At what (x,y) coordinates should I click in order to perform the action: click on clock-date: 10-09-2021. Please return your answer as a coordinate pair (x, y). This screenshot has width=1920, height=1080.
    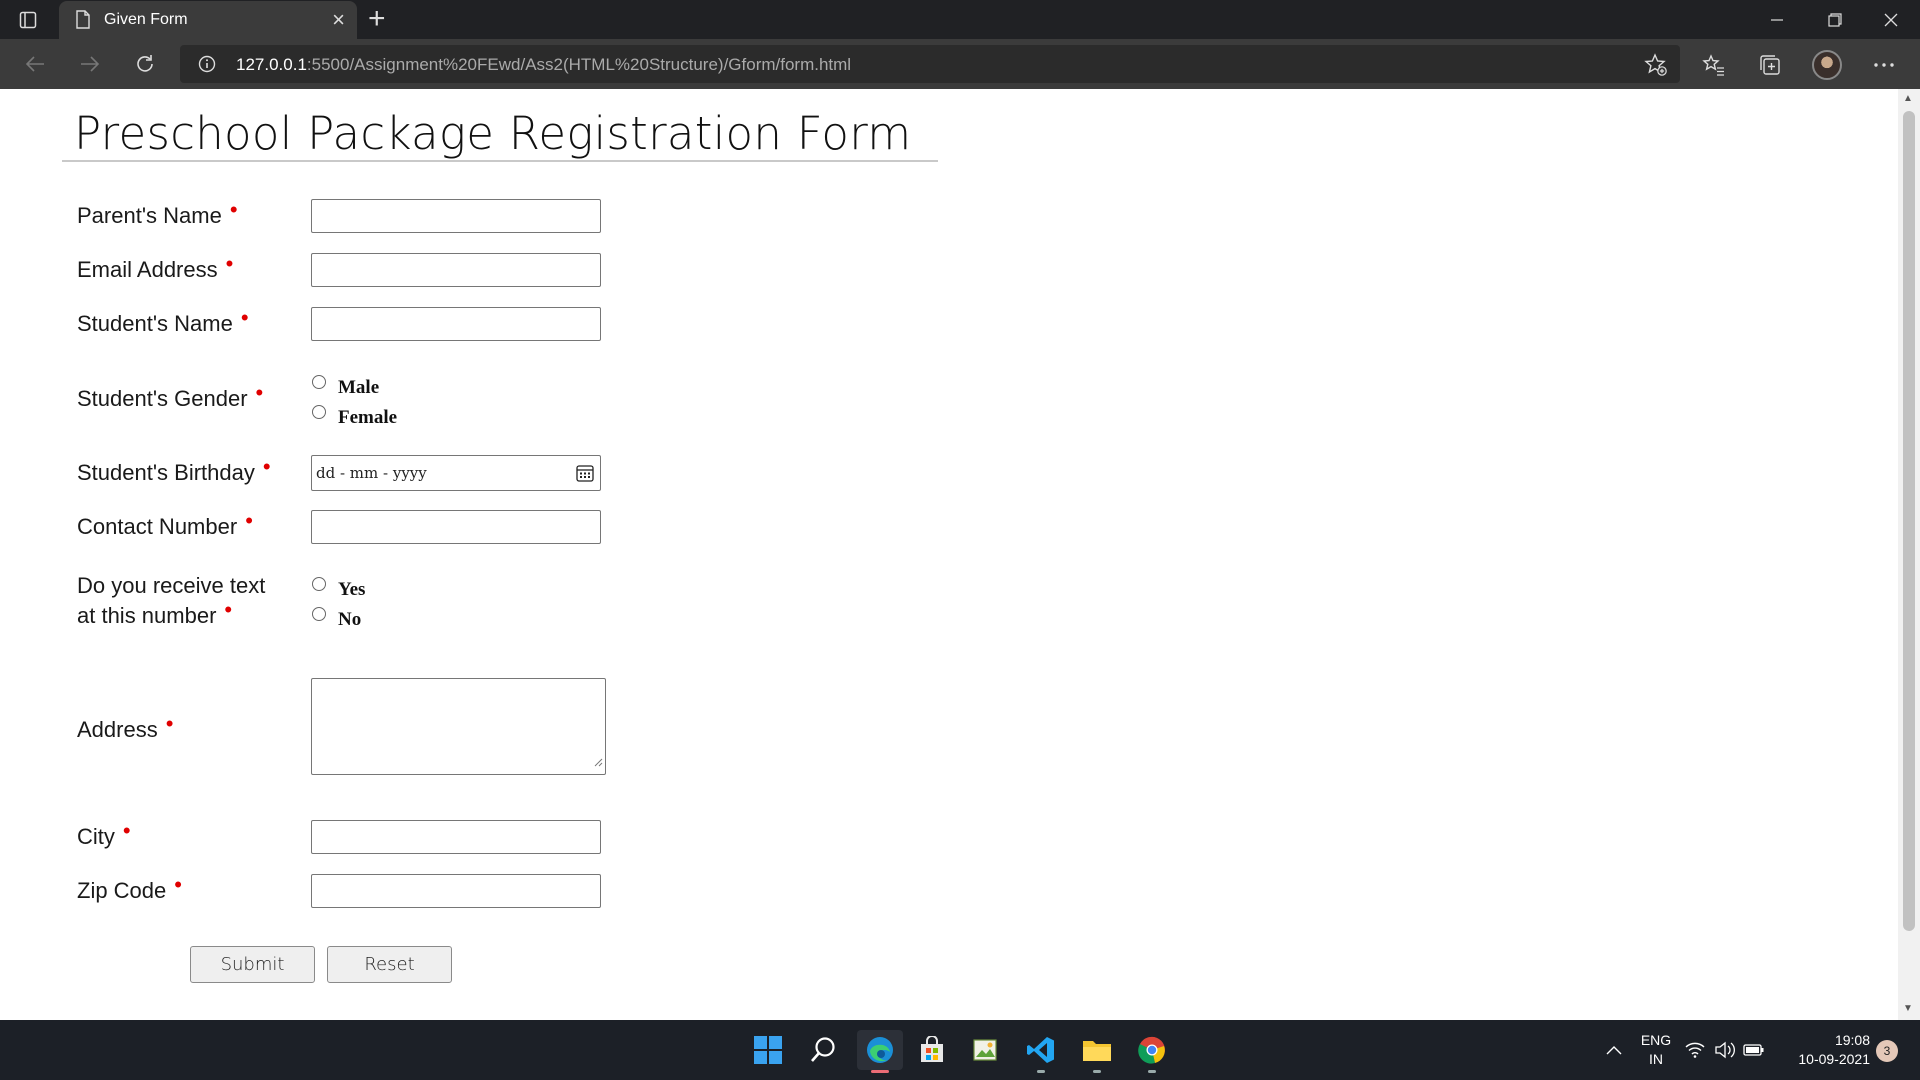
    Looking at the image, I should click on (1834, 1059).